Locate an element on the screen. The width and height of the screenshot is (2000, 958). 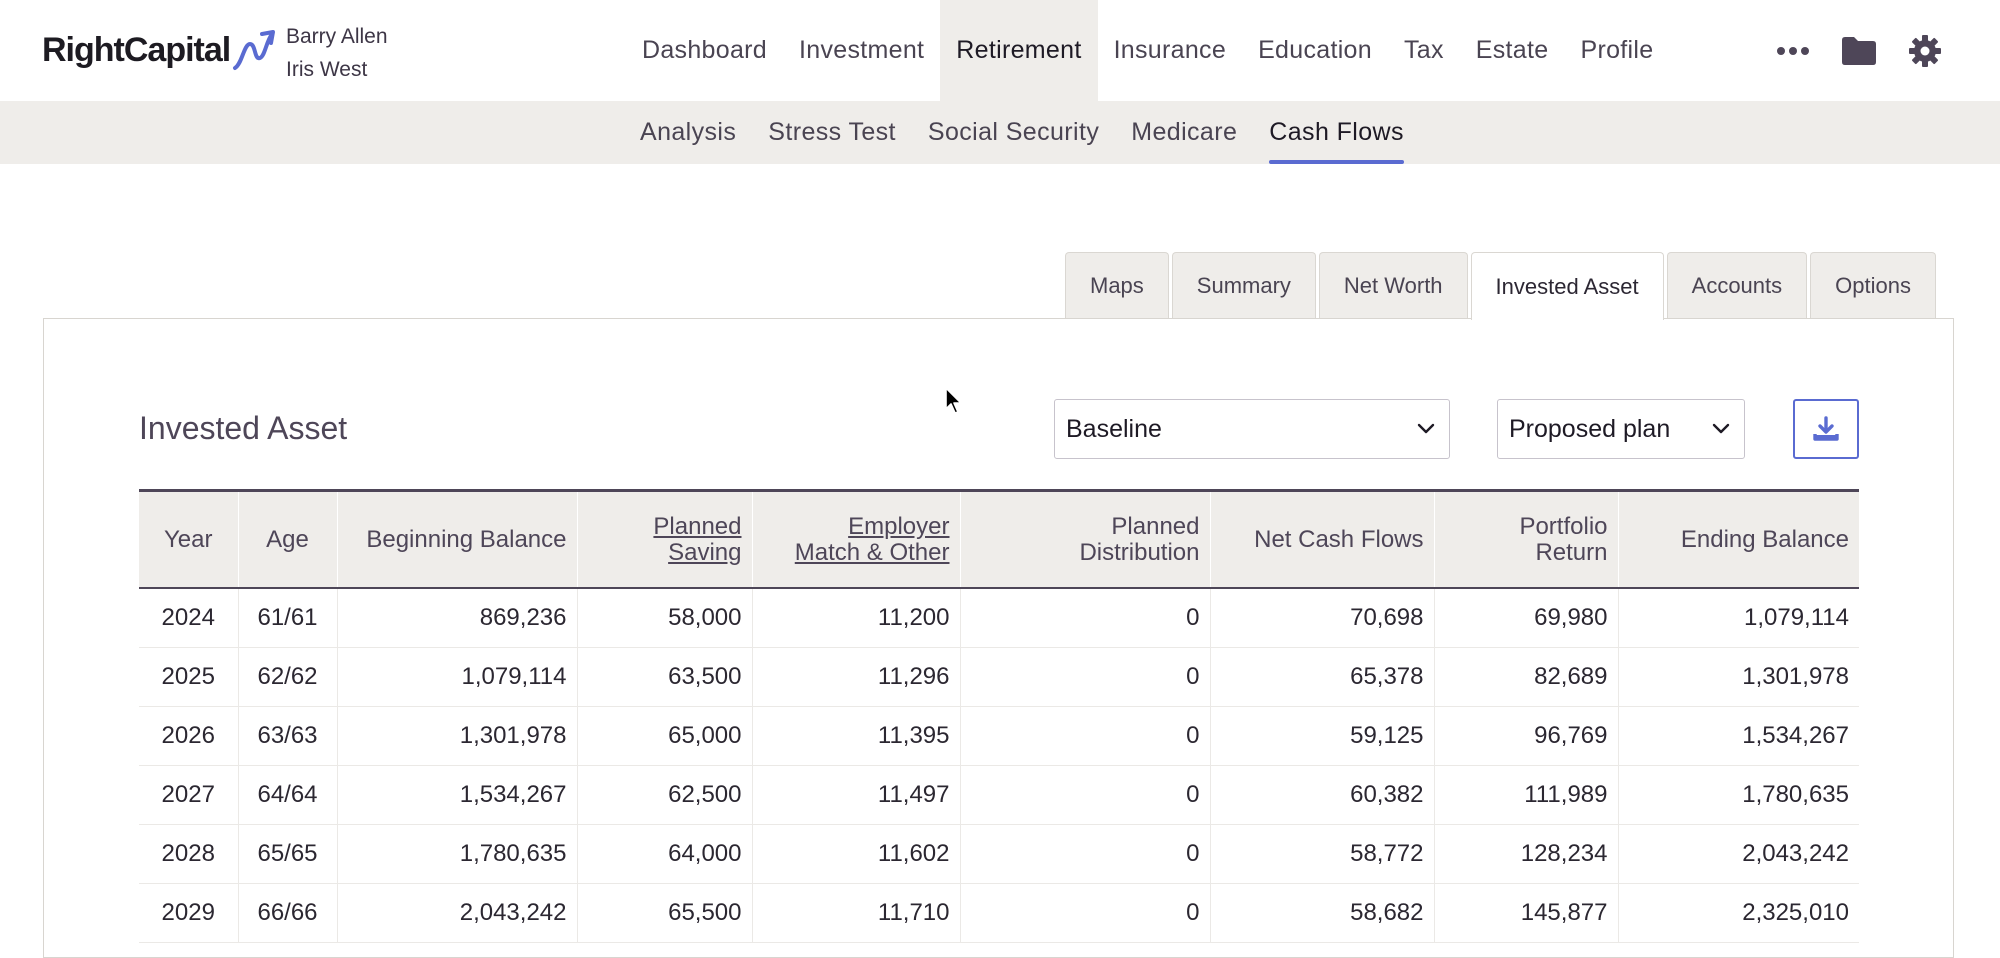
cell-year: 2028 is located at coordinates (189, 854).